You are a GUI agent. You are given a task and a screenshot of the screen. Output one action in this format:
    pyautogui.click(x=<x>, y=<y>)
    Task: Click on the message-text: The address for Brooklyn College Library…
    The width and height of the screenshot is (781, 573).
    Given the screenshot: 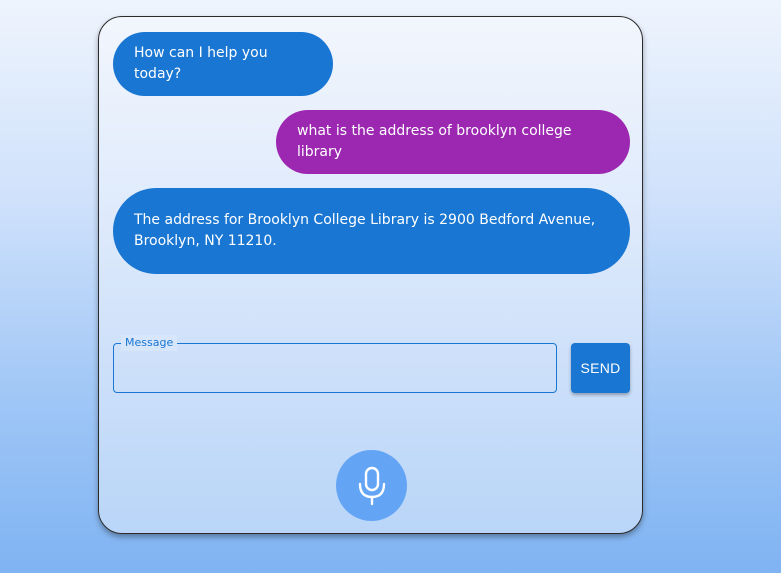 What is the action you would take?
    pyautogui.click(x=365, y=230)
    